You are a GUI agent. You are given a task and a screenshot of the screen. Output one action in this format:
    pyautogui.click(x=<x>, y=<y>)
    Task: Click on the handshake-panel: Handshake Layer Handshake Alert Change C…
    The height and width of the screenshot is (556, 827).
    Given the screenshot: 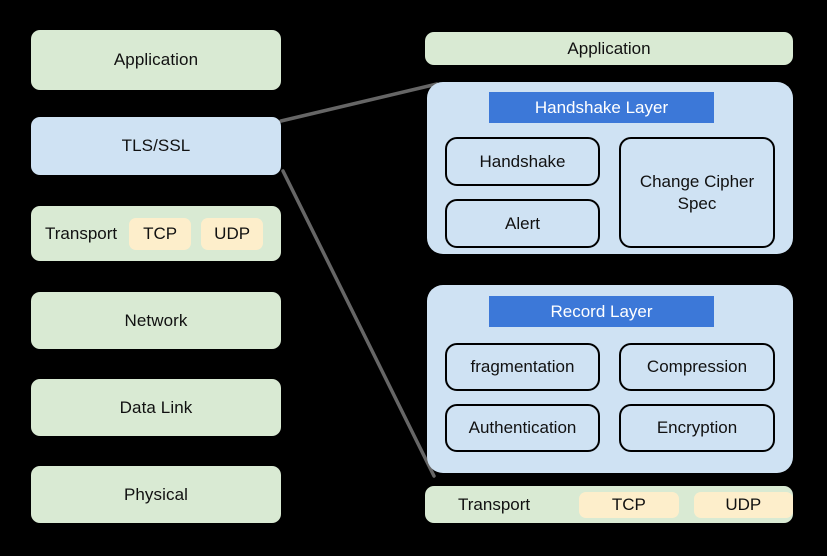 What is the action you would take?
    pyautogui.click(x=610, y=168)
    